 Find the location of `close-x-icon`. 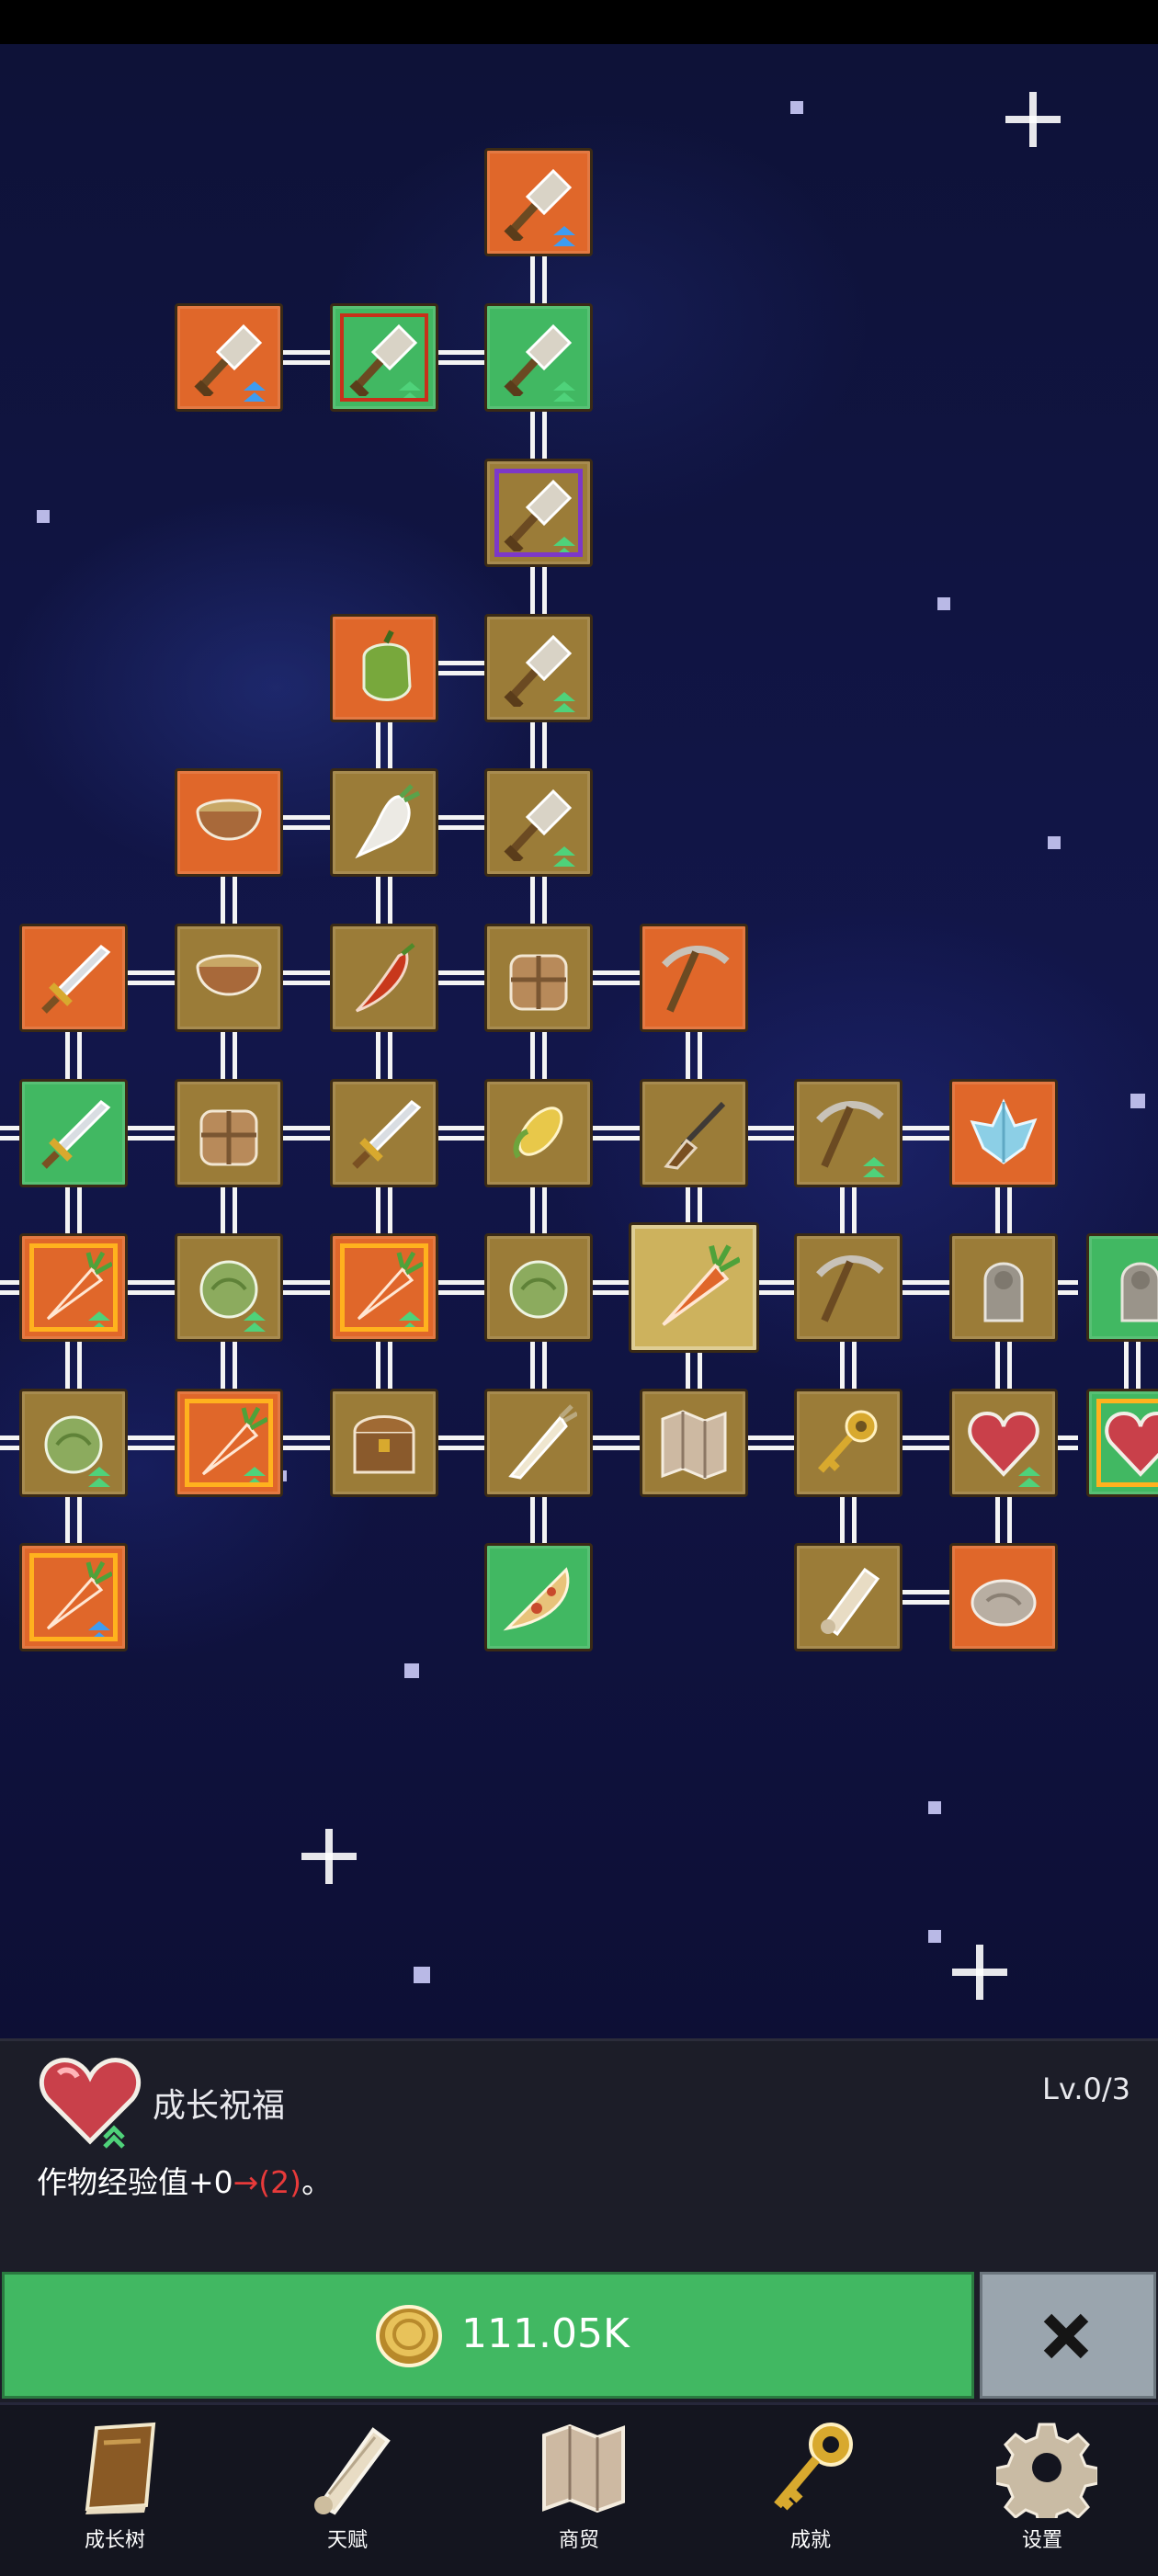

close-x-icon is located at coordinates (1066, 2336).